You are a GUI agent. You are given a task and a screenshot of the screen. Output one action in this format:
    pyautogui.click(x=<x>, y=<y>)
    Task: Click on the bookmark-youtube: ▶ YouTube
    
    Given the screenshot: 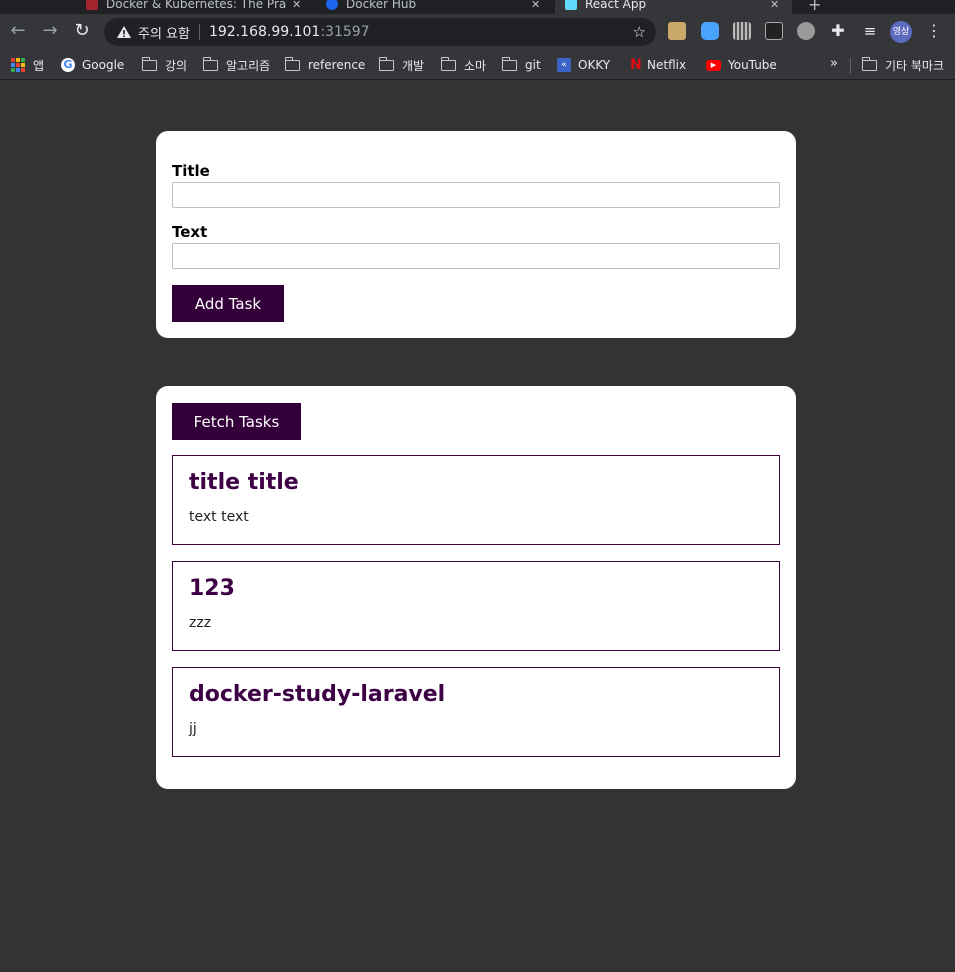 What is the action you would take?
    pyautogui.click(x=741, y=65)
    